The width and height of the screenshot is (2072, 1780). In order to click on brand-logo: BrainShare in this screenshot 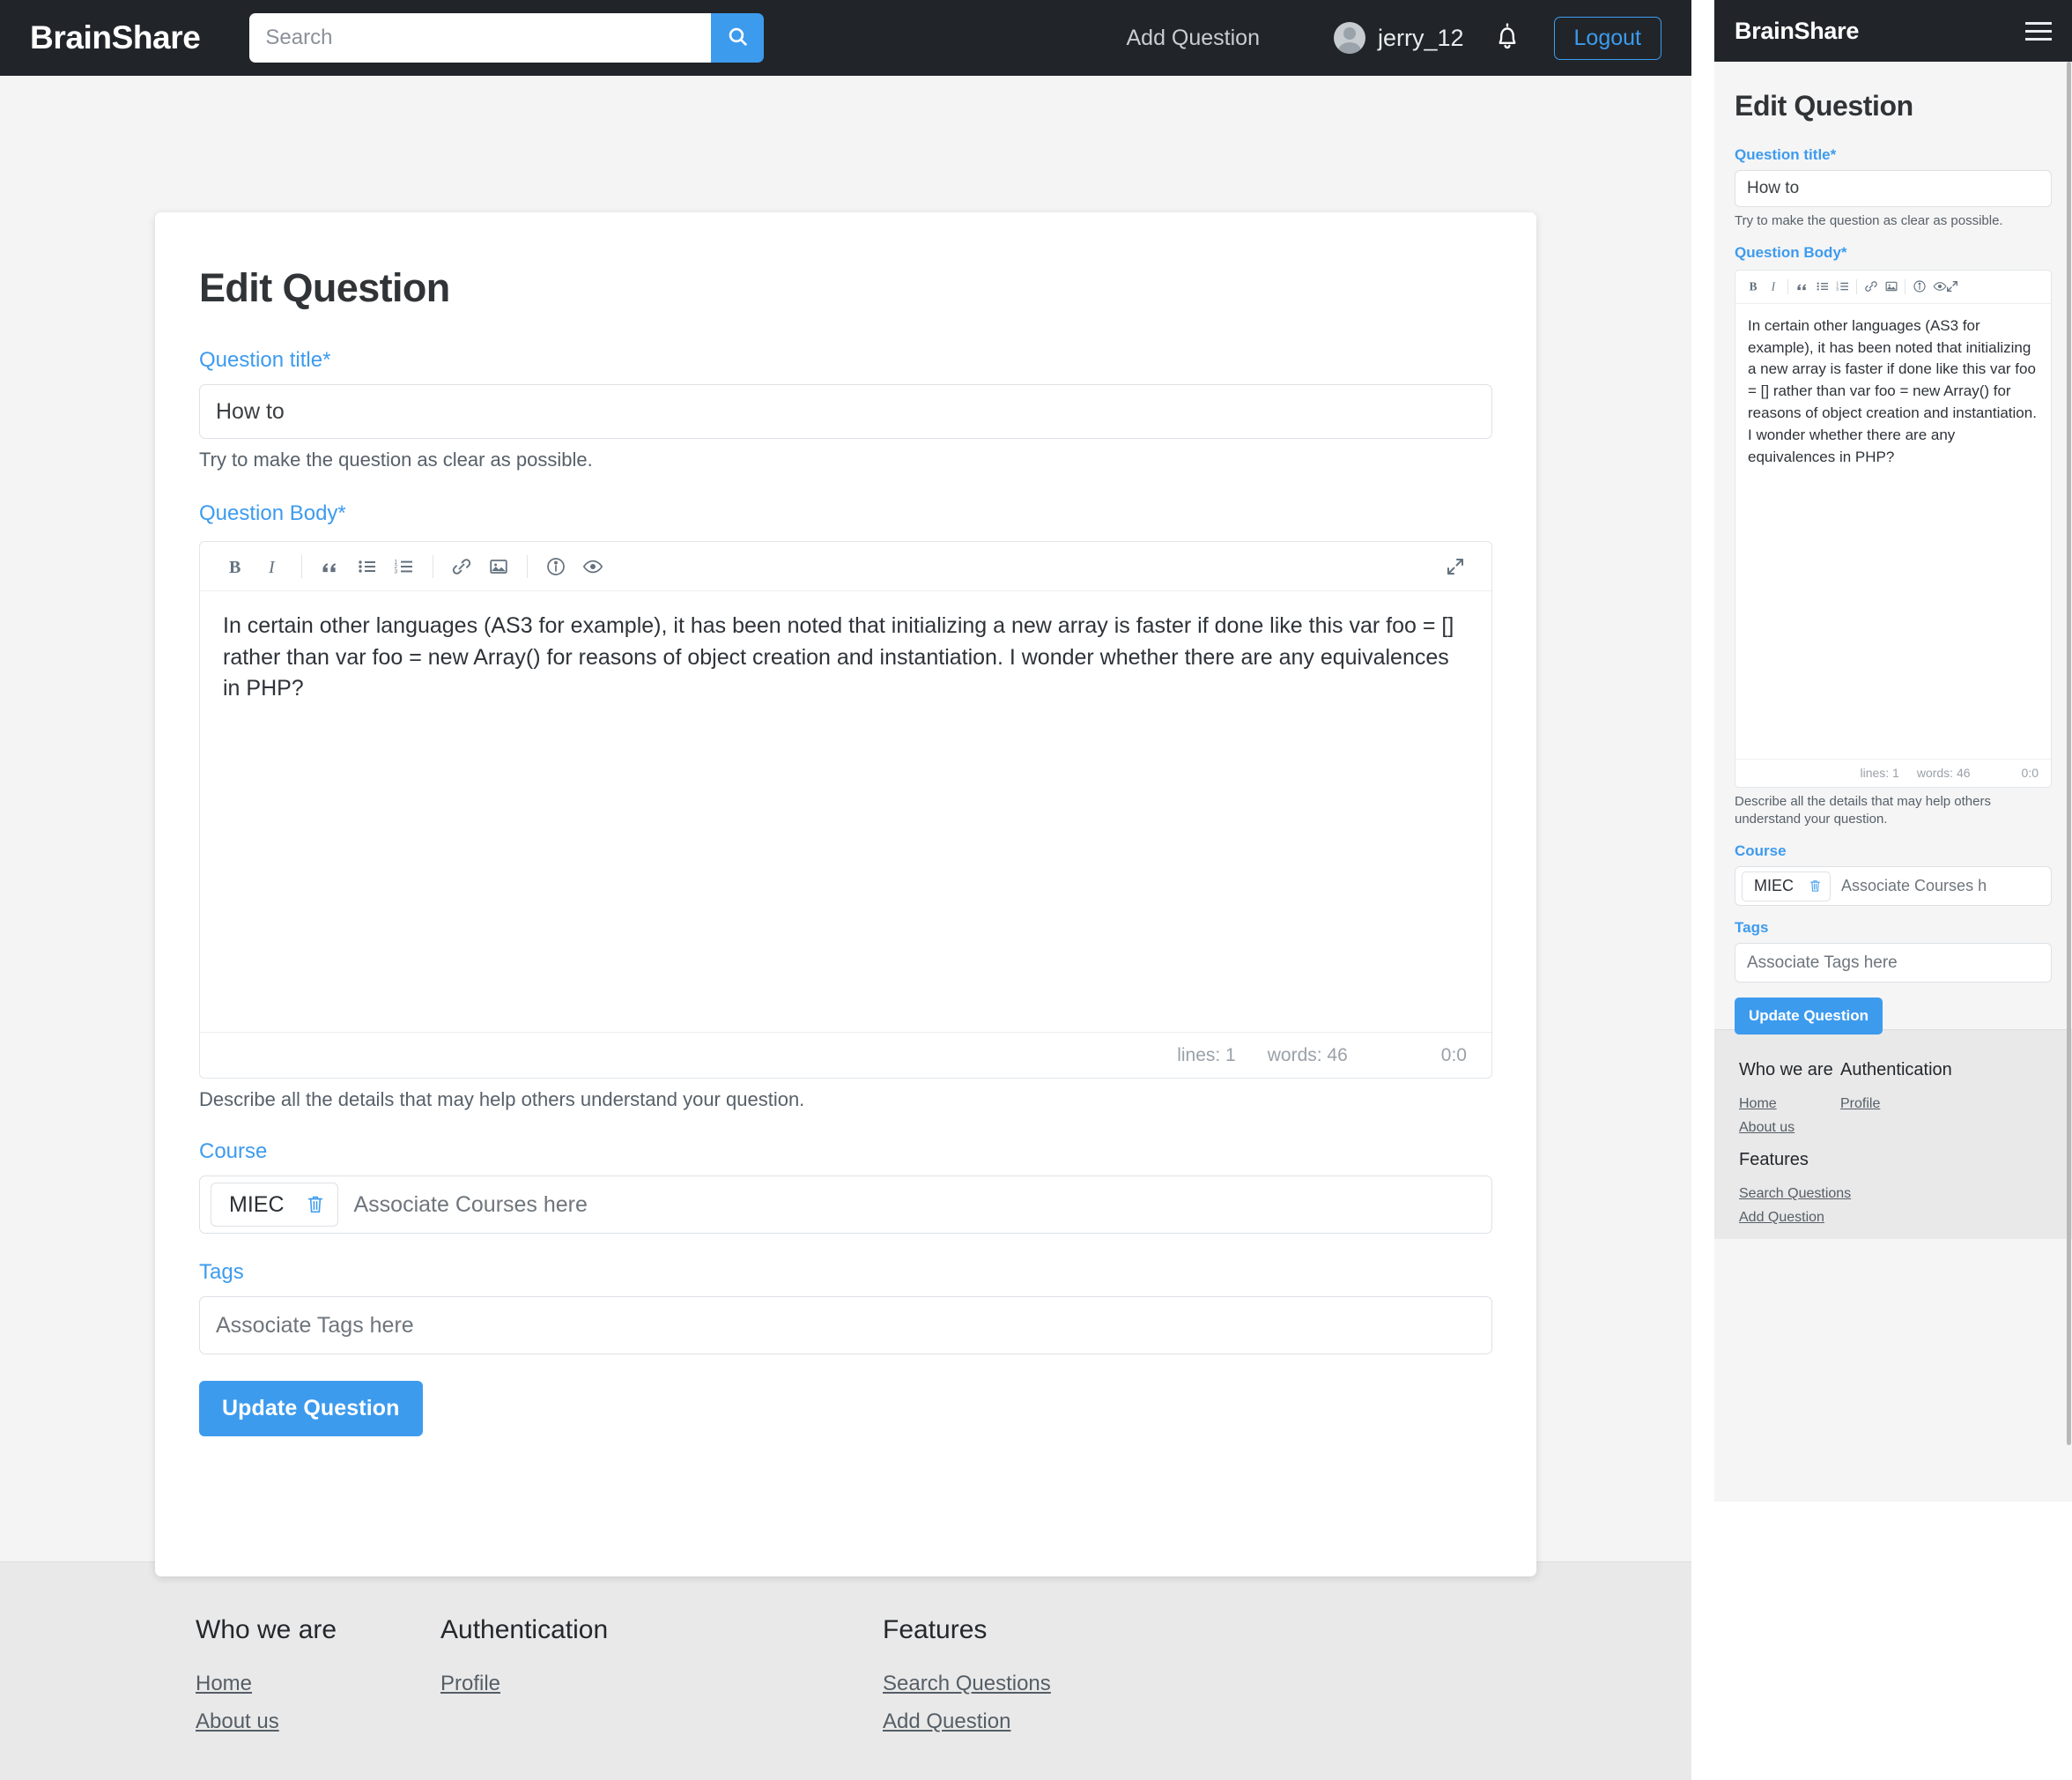, I will do `click(115, 38)`.